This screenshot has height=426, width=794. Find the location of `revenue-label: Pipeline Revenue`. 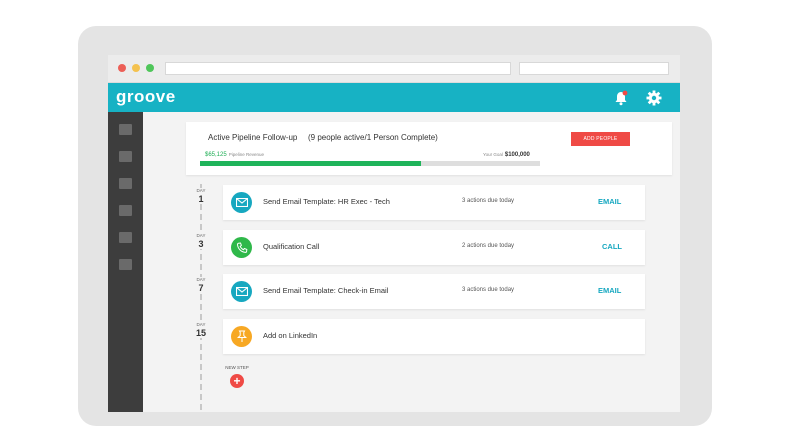

revenue-label: Pipeline Revenue is located at coordinates (246, 154).